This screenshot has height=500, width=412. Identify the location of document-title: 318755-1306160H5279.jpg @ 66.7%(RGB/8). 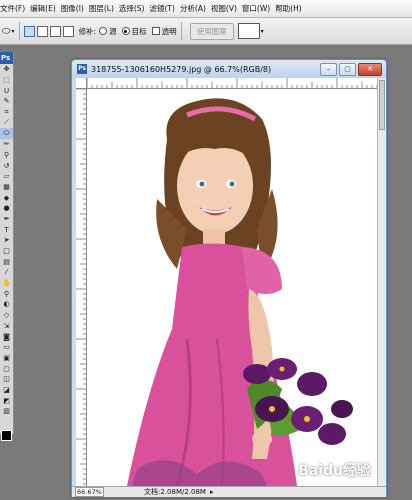
(181, 69).